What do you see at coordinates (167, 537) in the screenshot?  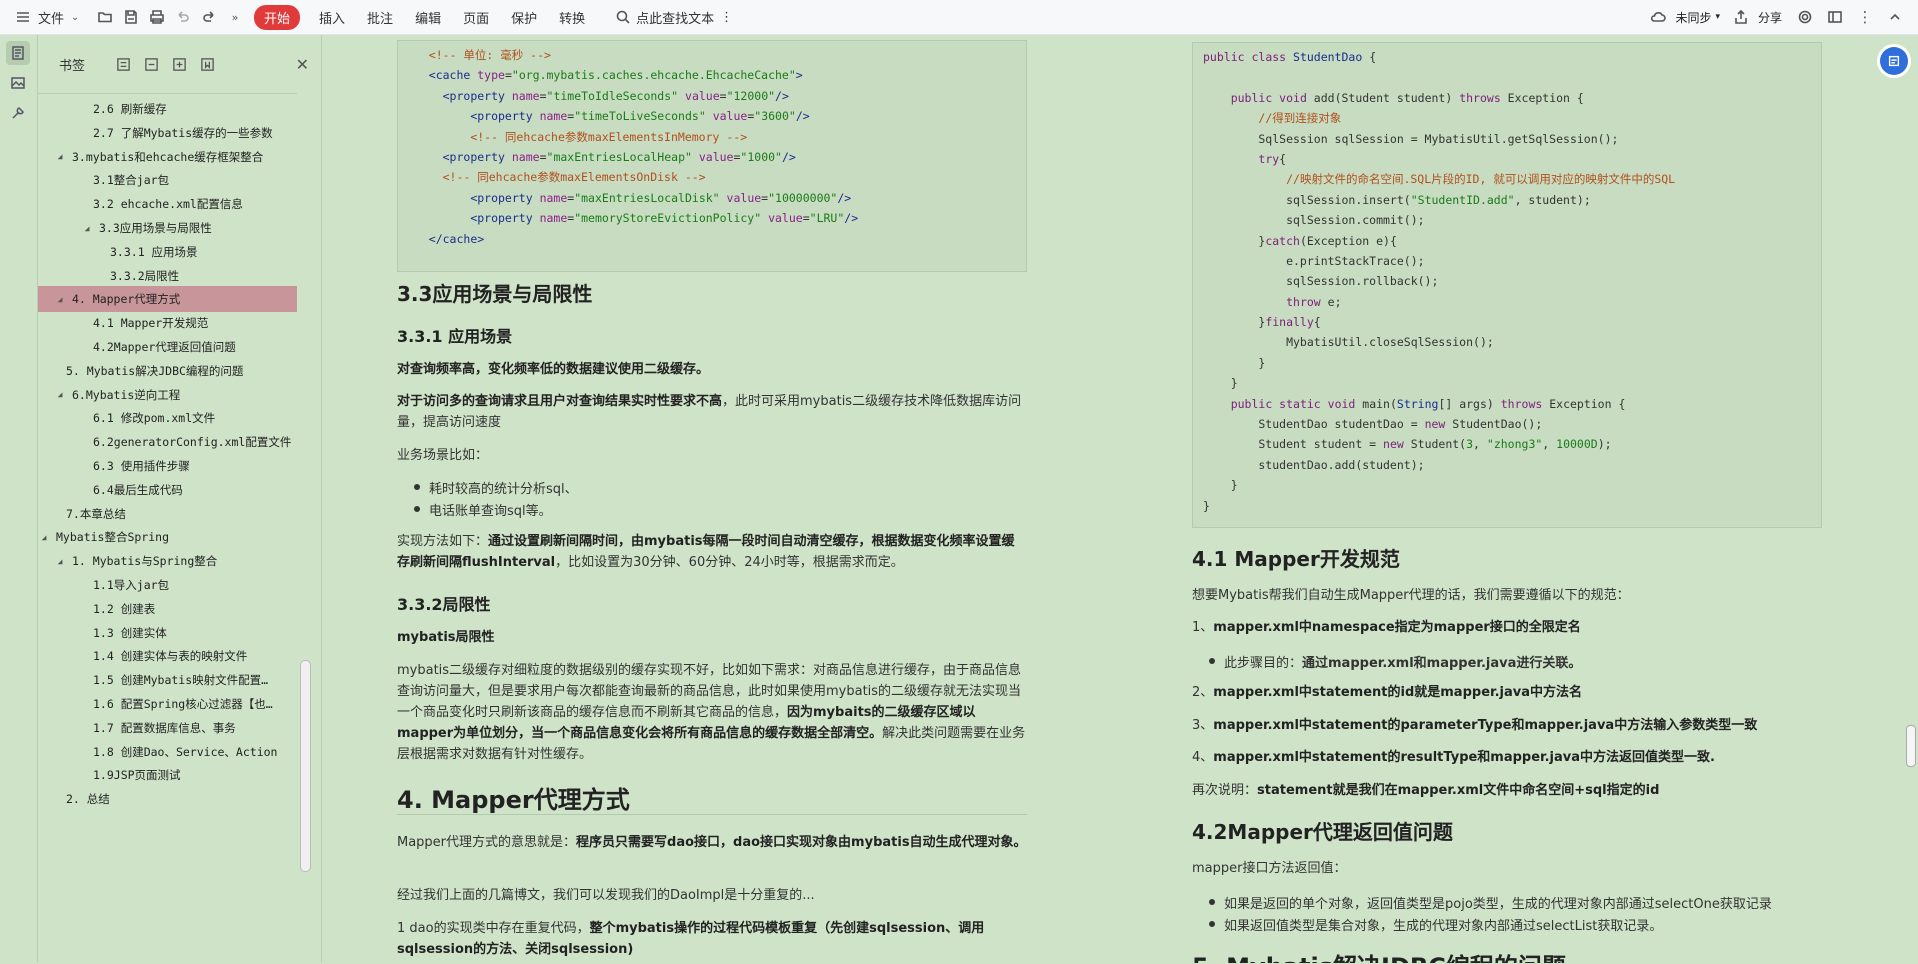 I see `bookmark-item: ◢ Mybatis整合Spring` at bounding box center [167, 537].